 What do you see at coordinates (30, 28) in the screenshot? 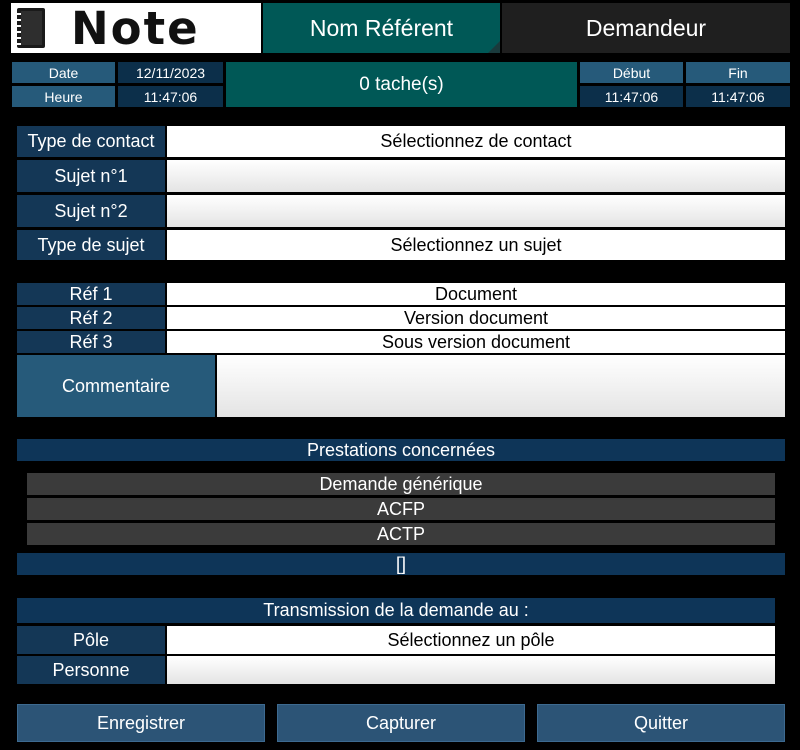
I see `notebook-icon` at bounding box center [30, 28].